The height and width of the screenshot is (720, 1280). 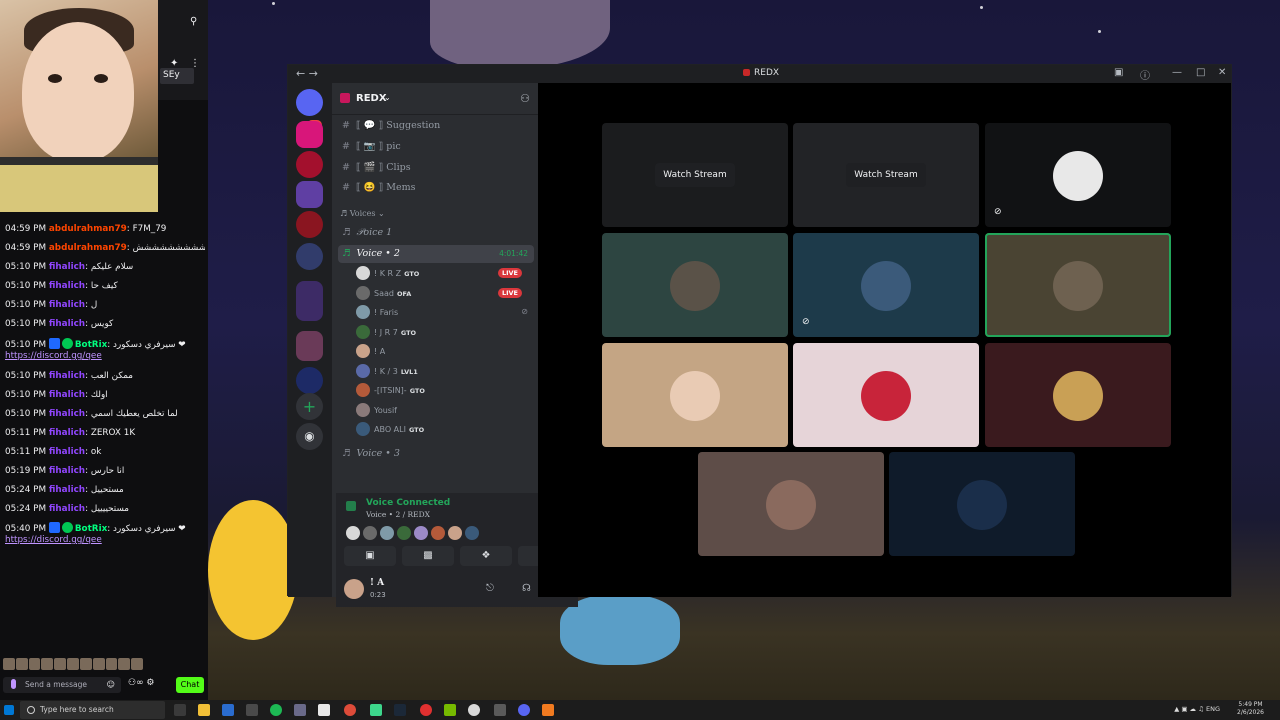 What do you see at coordinates (436, 168) in the screenshot?
I see `text-channel: # ⟦ 🎬 ⟧ Clips` at bounding box center [436, 168].